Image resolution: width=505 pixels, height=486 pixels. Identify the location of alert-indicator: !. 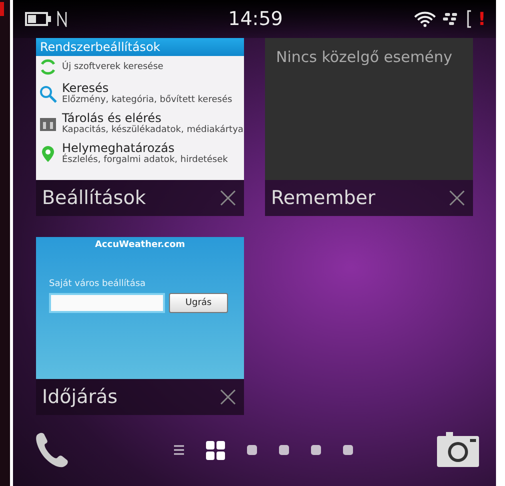
(482, 19).